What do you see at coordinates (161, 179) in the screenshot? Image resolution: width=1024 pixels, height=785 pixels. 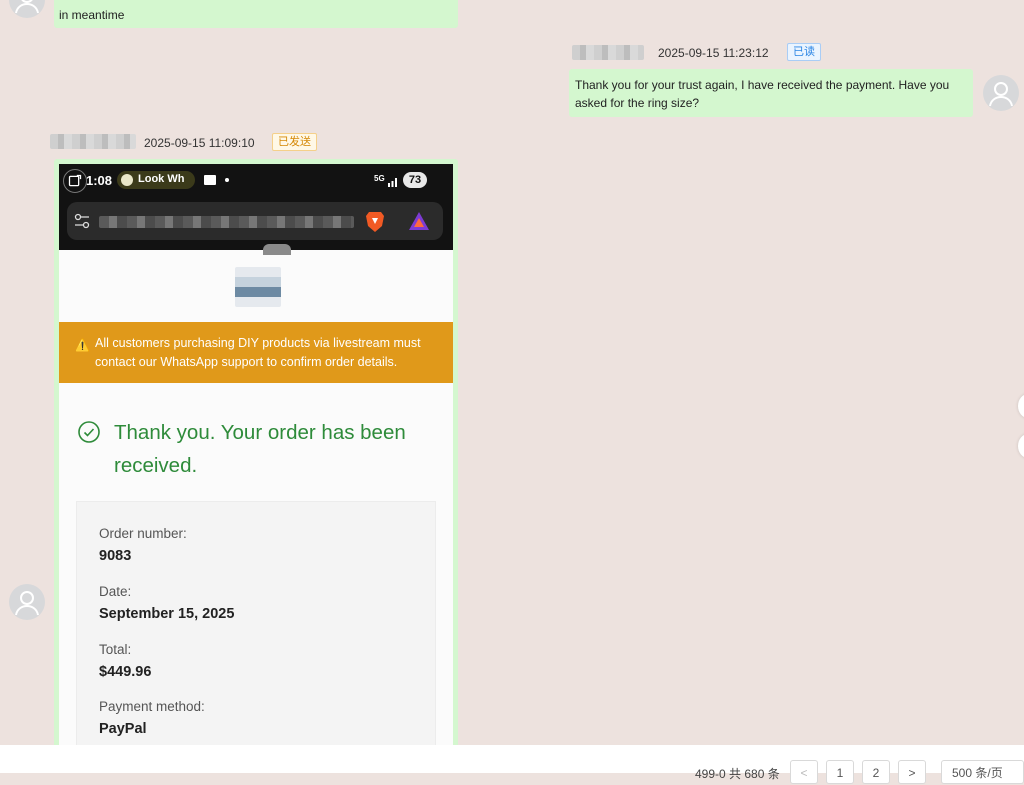 I see `music-pill-text: Look Wh` at bounding box center [161, 179].